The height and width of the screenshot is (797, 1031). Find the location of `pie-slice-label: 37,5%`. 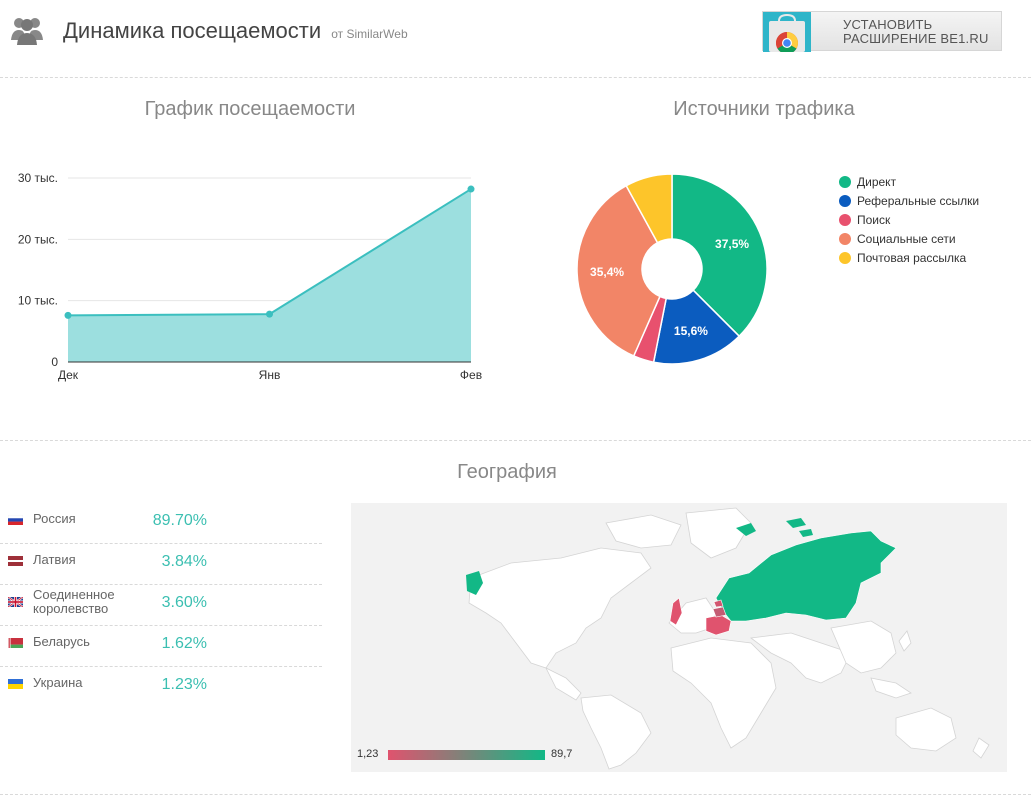

pie-slice-label: 37,5% is located at coordinates (732, 244).